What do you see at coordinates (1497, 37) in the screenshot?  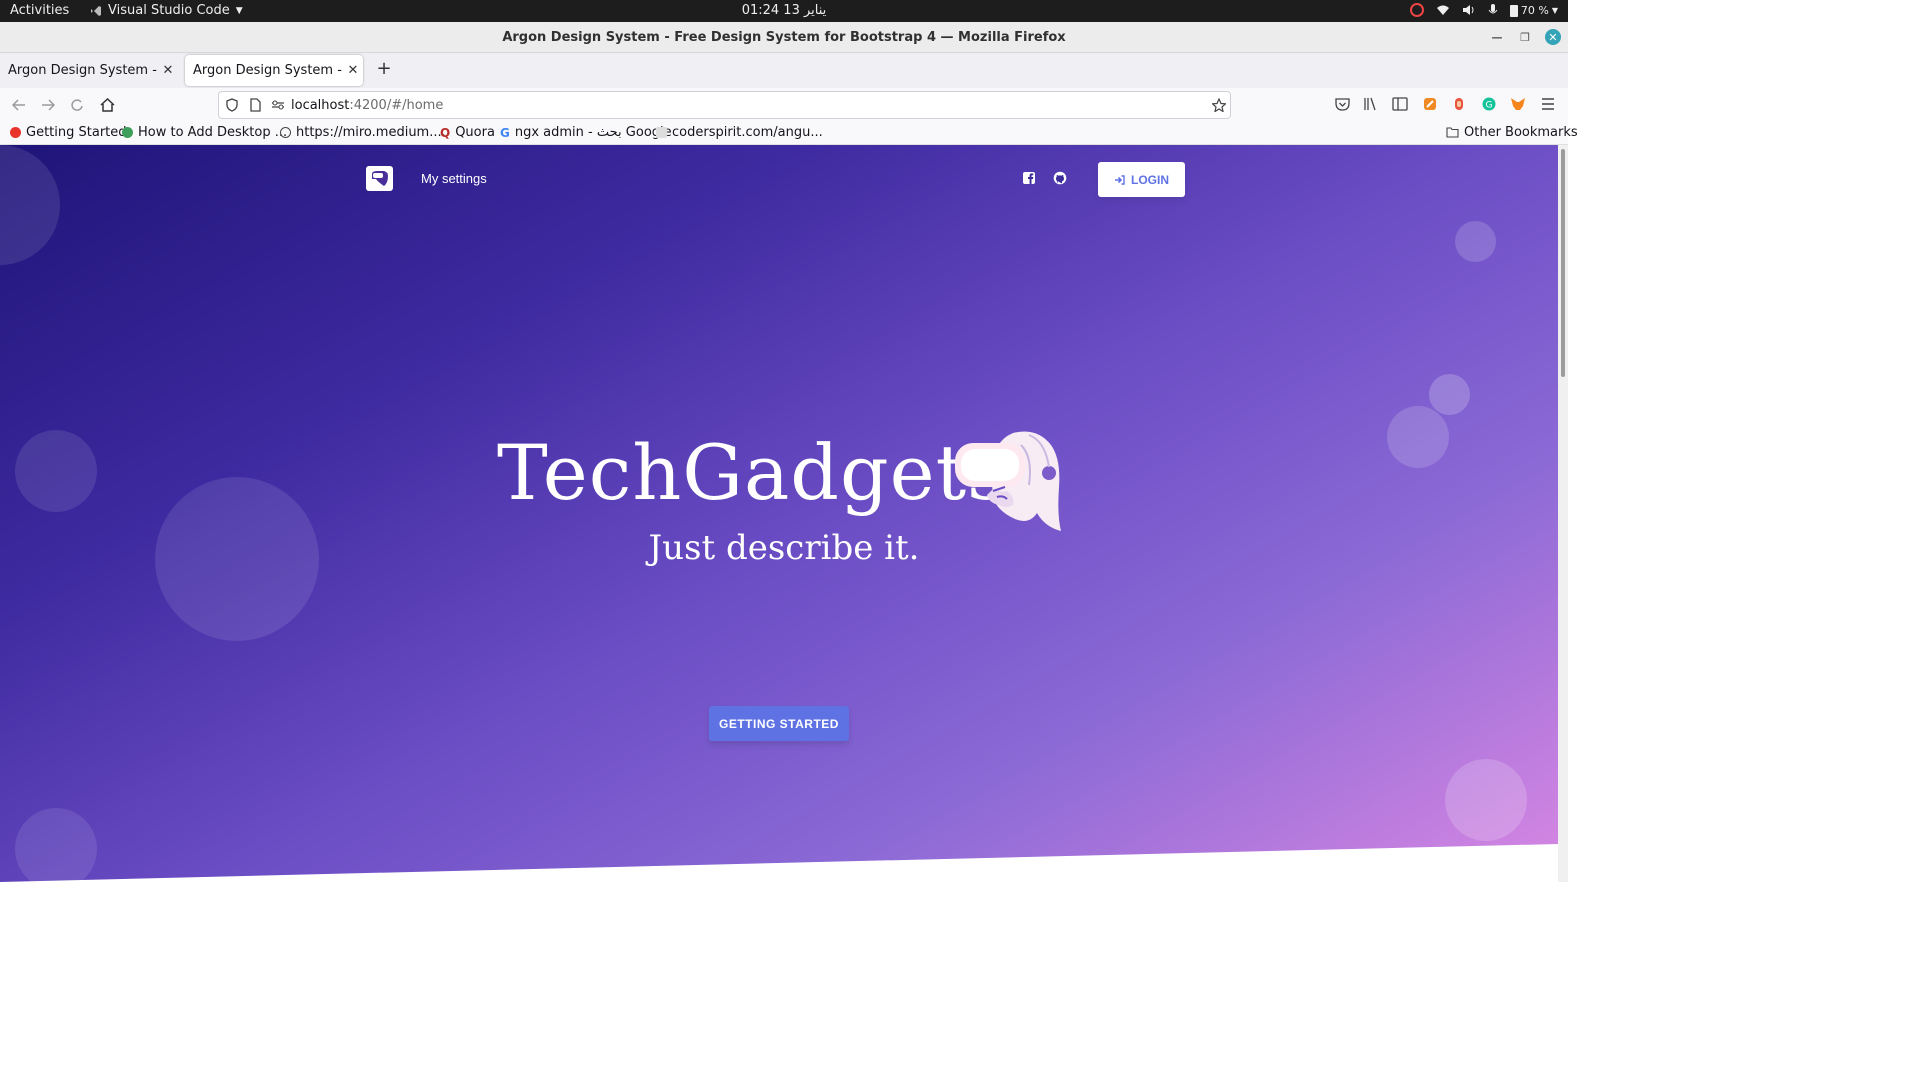 I see `minimize-icon: —` at bounding box center [1497, 37].